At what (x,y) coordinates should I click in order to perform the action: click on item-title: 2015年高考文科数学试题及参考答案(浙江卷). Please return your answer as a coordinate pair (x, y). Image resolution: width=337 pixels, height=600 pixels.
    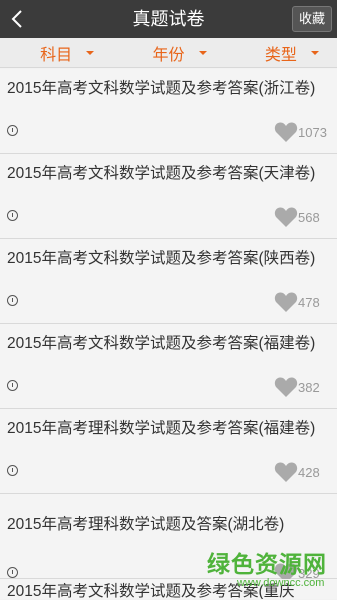
    Looking at the image, I should click on (161, 88).